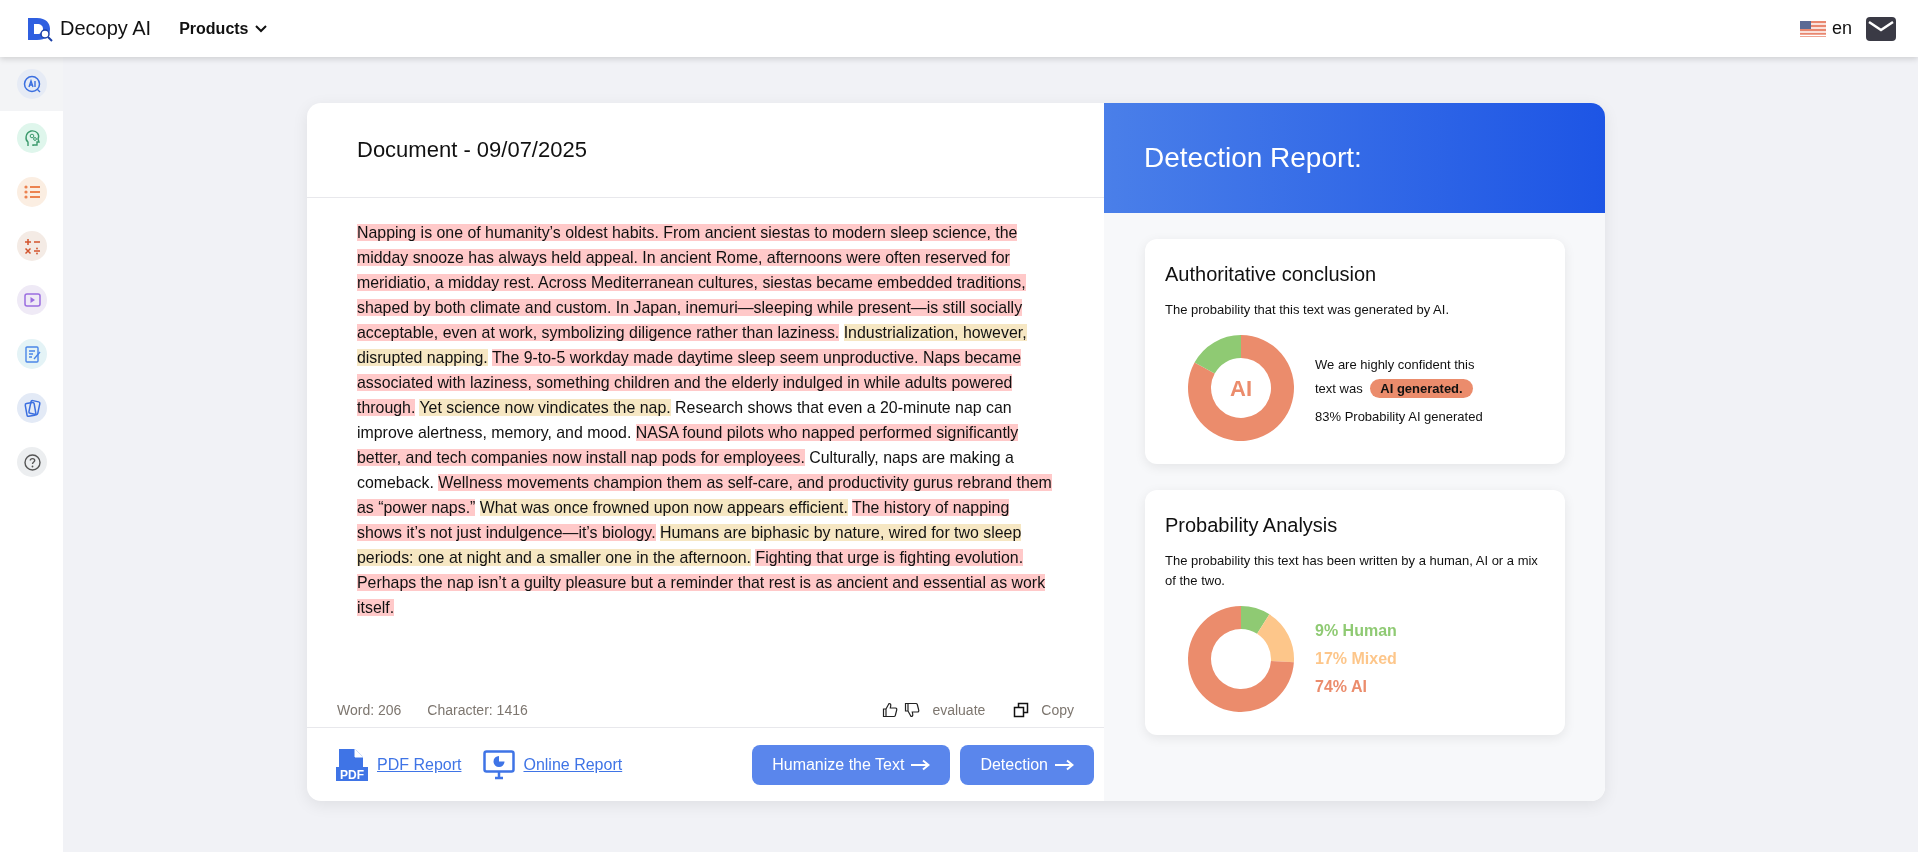 The image size is (1918, 852). I want to click on products-menu: Products, so click(223, 28).